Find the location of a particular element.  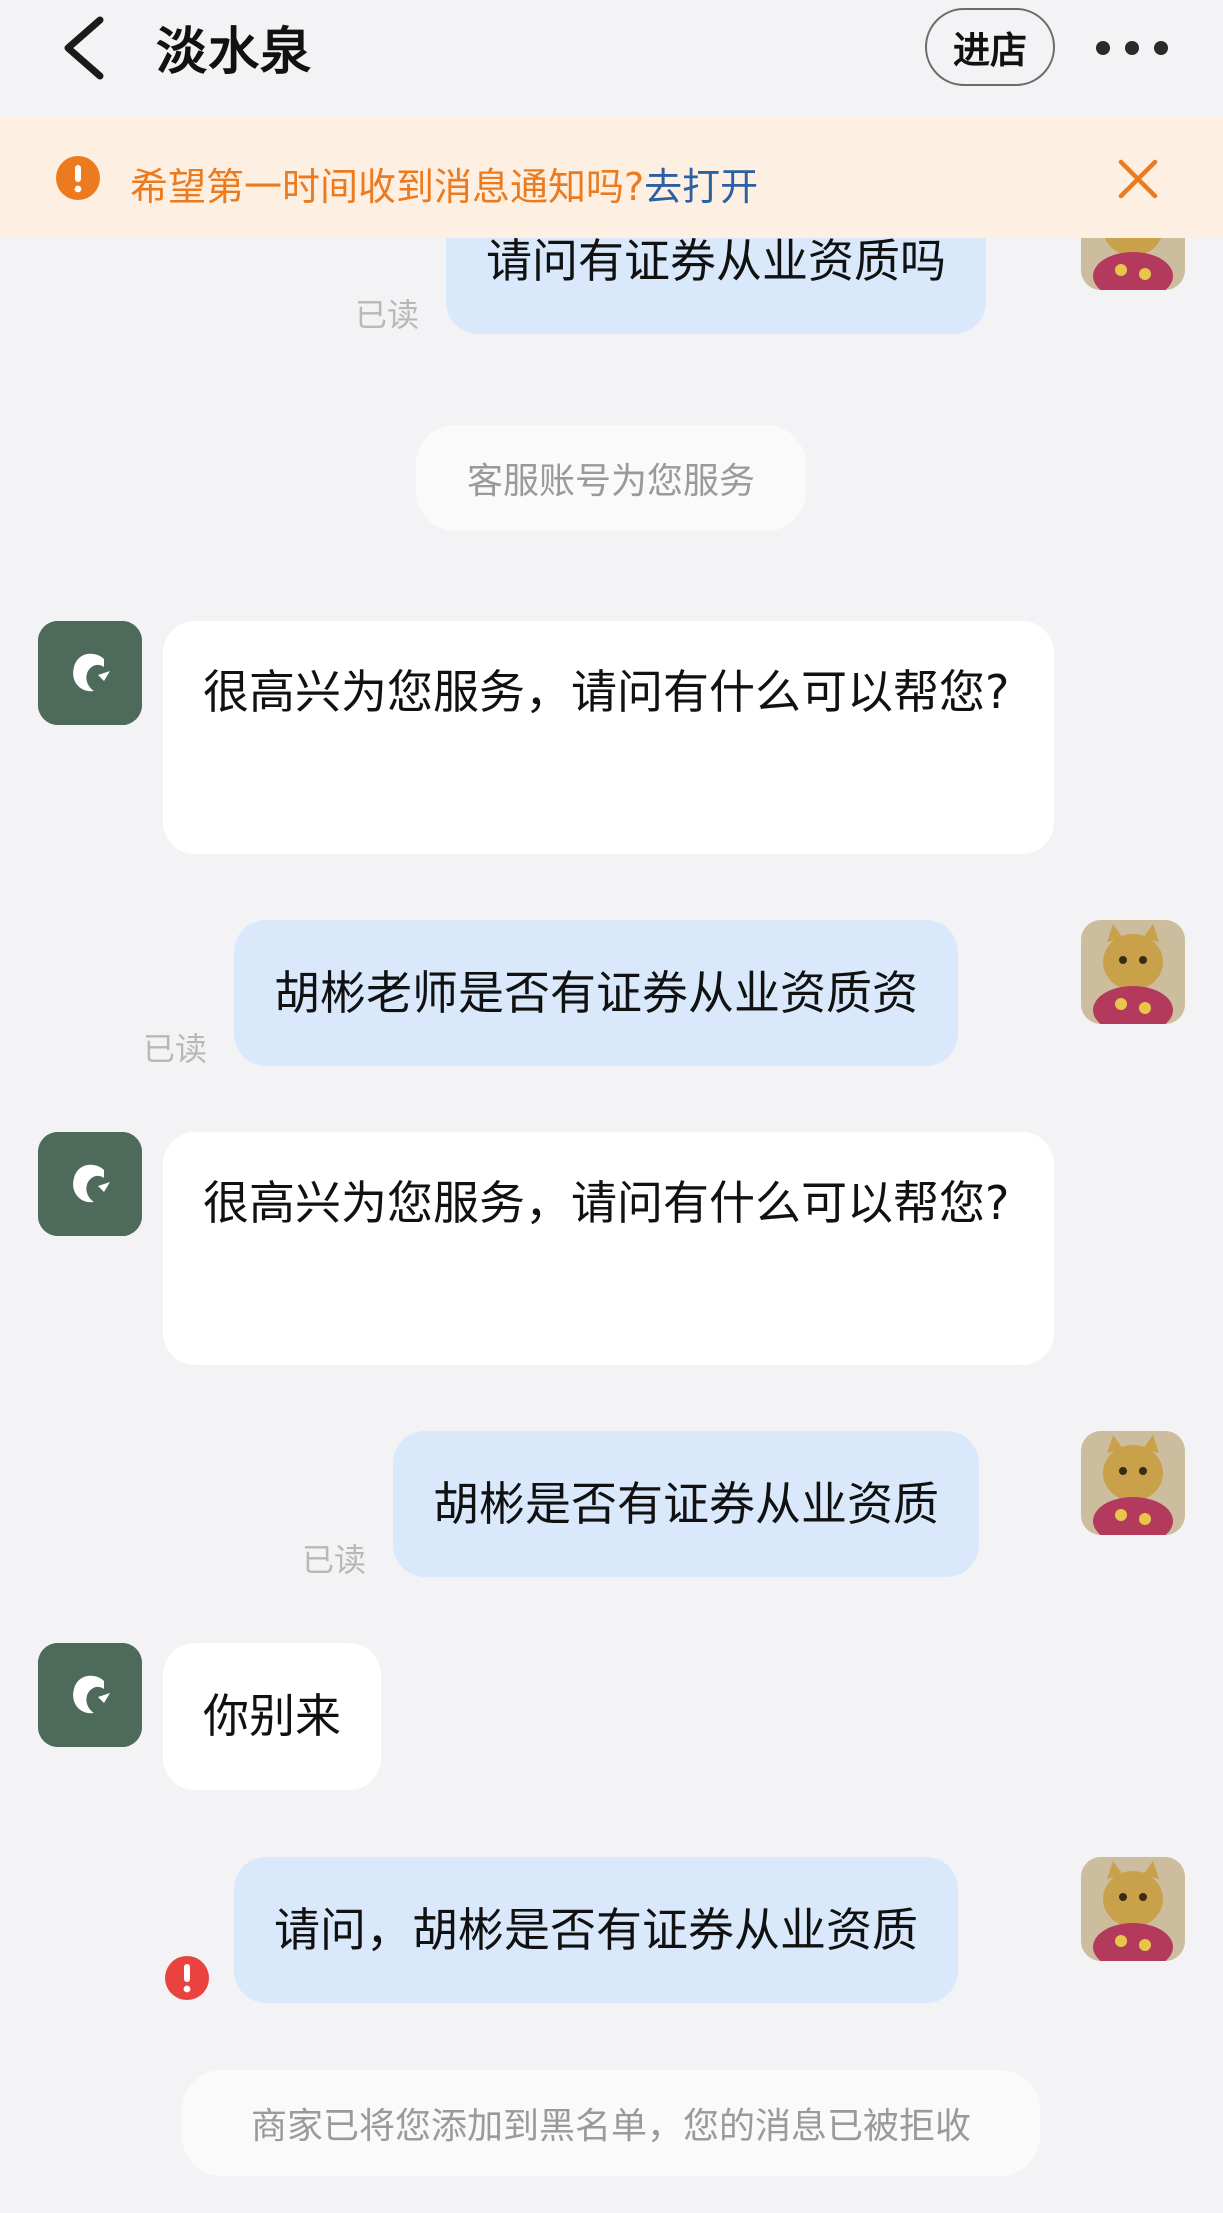

message-bubble-sent: 胡彬是否有证券从业资质 is located at coordinates (686, 1504).